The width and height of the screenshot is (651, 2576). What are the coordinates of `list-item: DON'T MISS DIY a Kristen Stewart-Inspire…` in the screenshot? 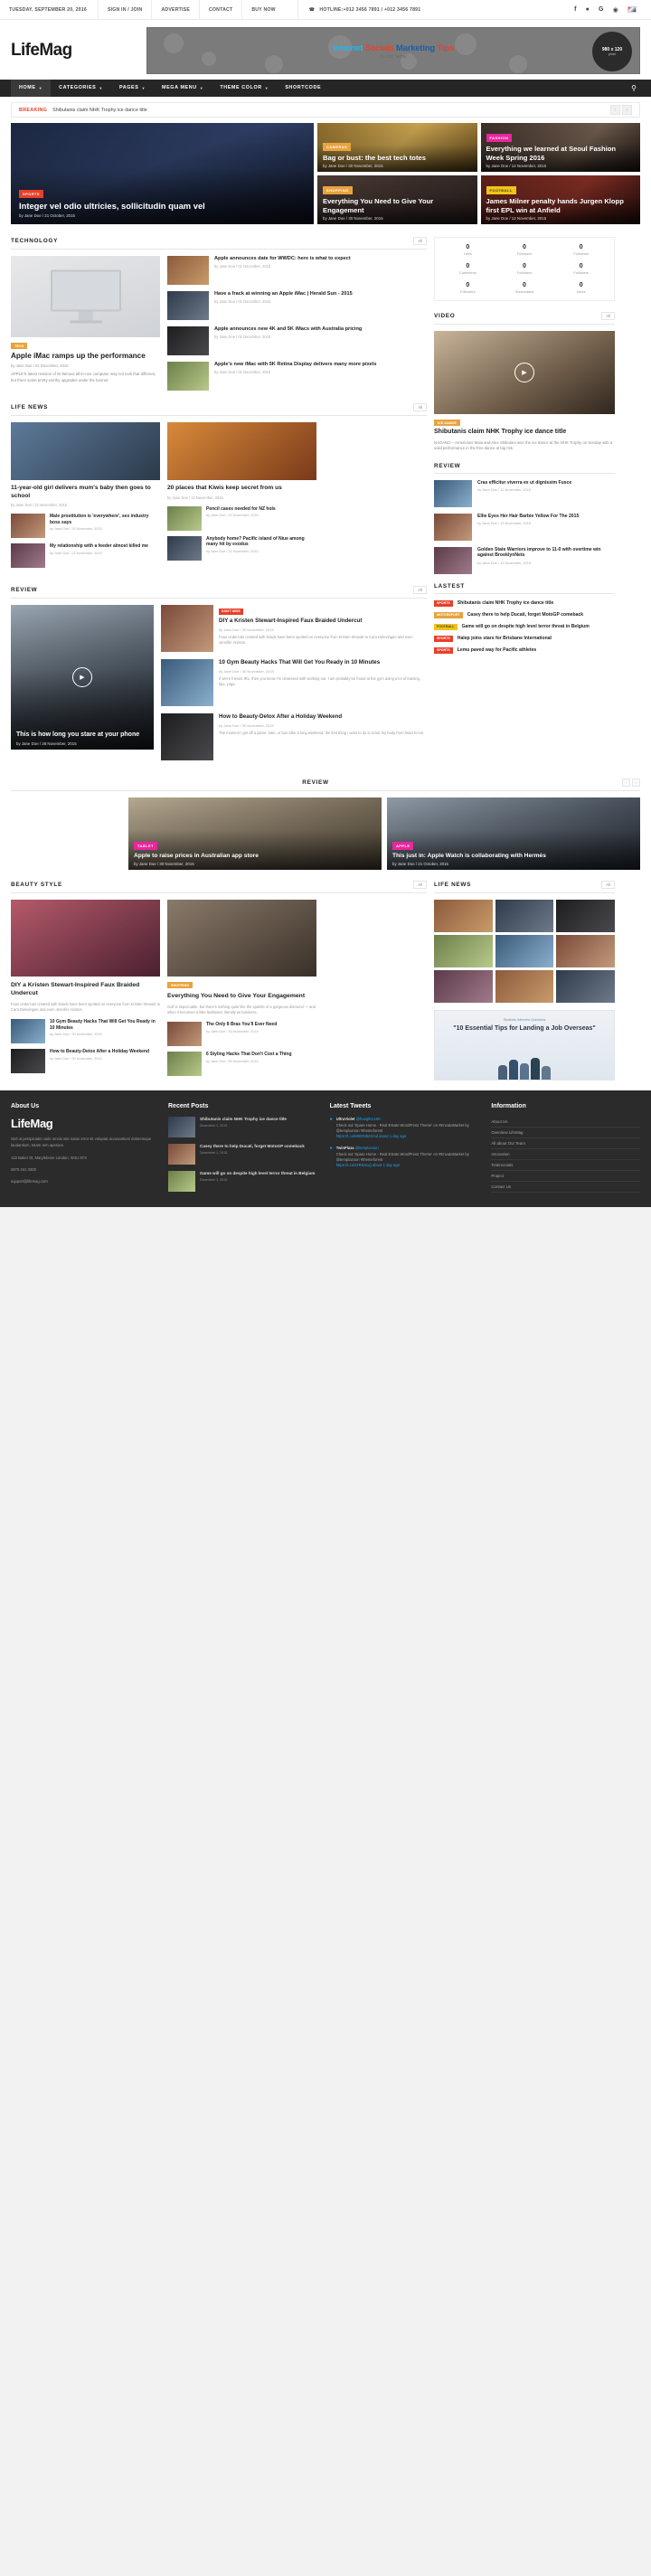 It's located at (294, 629).